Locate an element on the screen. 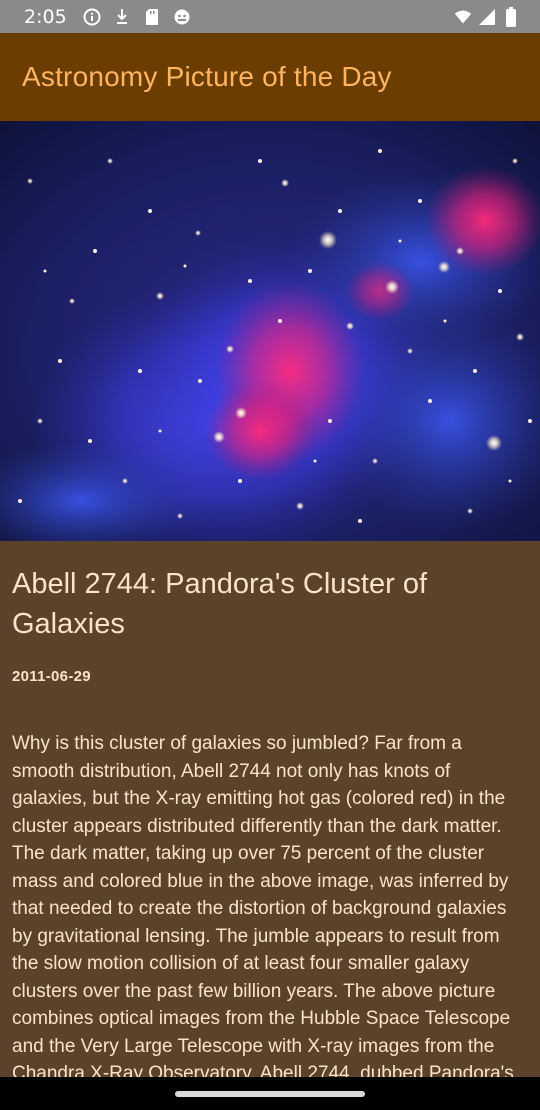 The height and width of the screenshot is (1110, 540). notification-icon is located at coordinates (182, 17).